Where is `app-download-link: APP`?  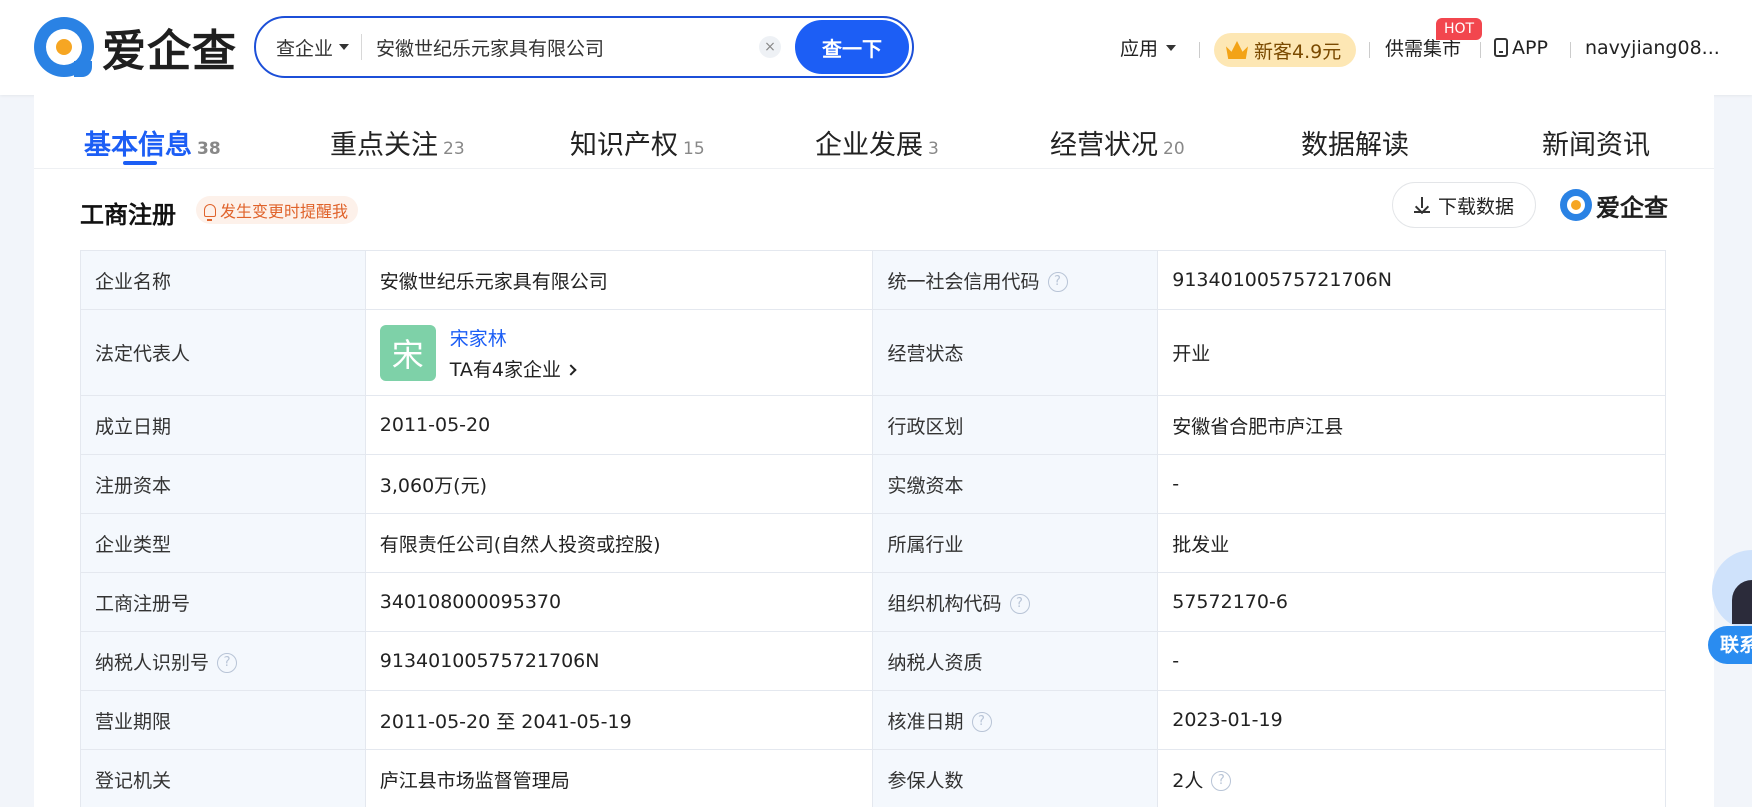
app-download-link: APP is located at coordinates (1521, 47).